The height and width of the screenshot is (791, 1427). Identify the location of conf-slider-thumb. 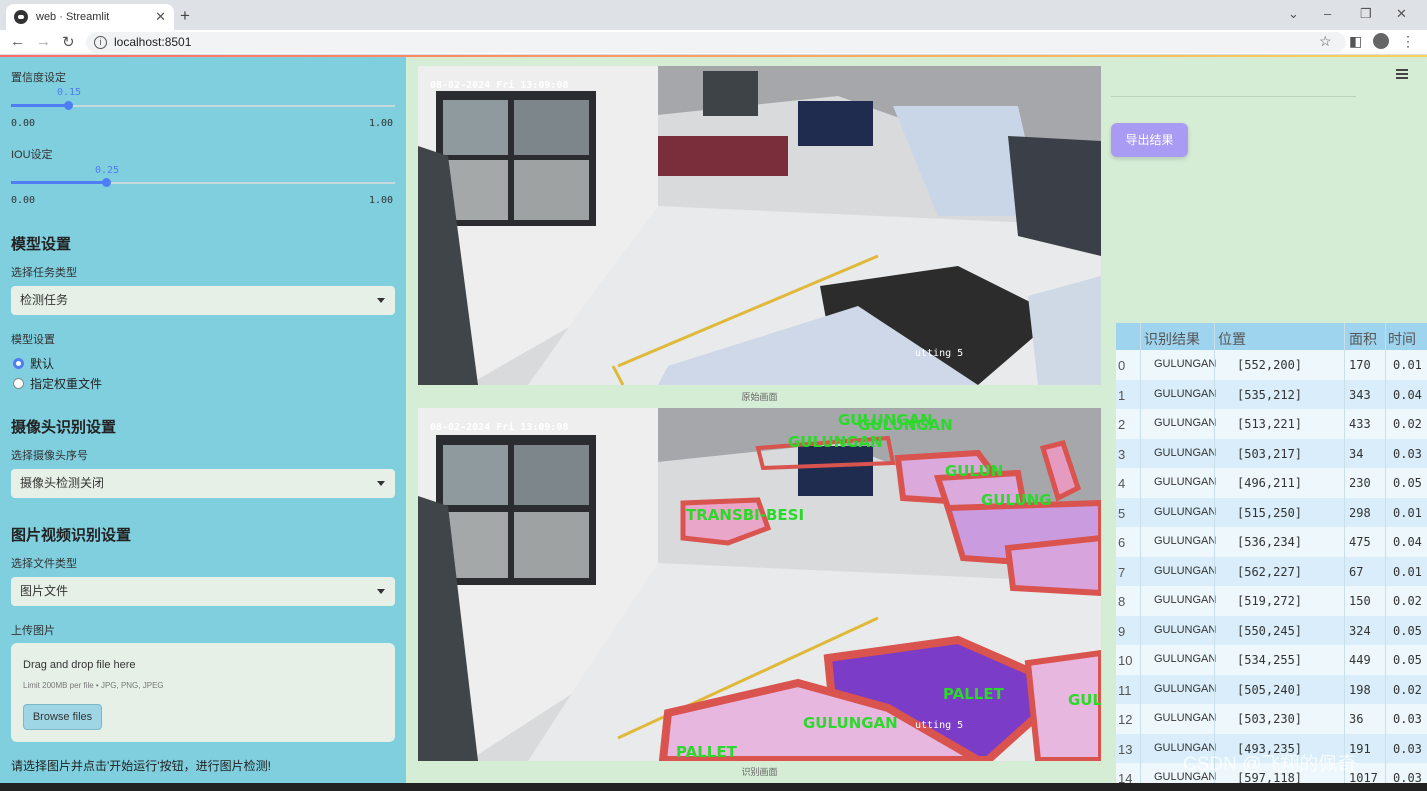
(68, 105).